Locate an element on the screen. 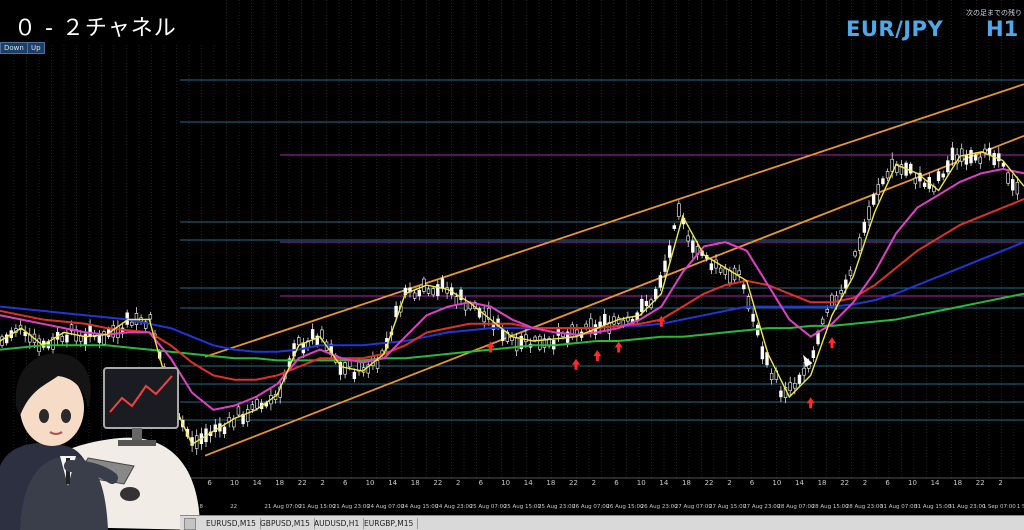 The height and width of the screenshot is (530, 1024). down-button: Down is located at coordinates (14, 48).